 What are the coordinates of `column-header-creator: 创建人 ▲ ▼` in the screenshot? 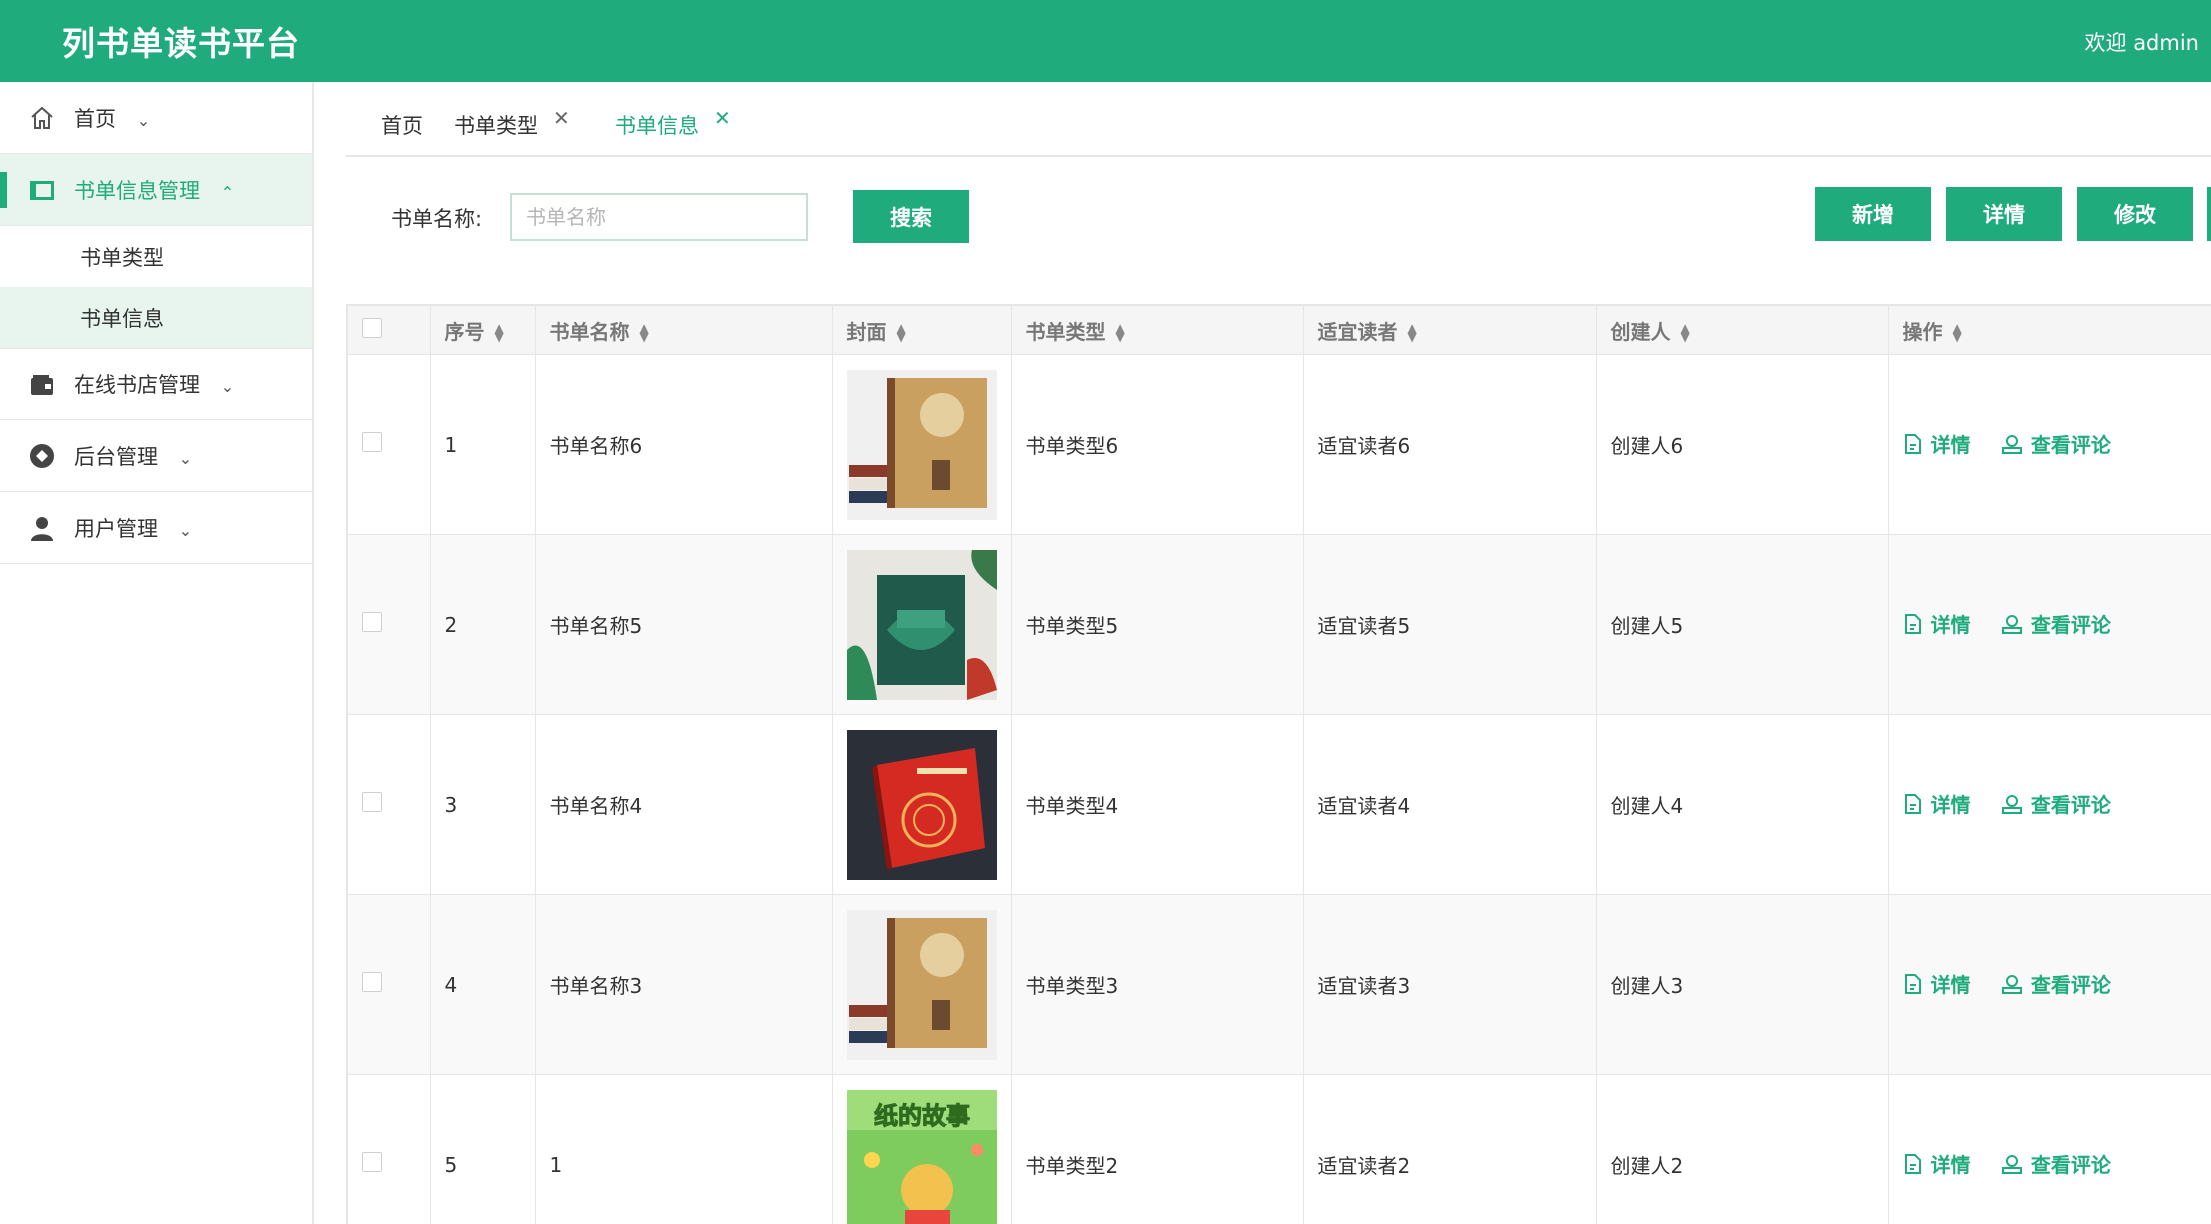 It's located at (1742, 330).